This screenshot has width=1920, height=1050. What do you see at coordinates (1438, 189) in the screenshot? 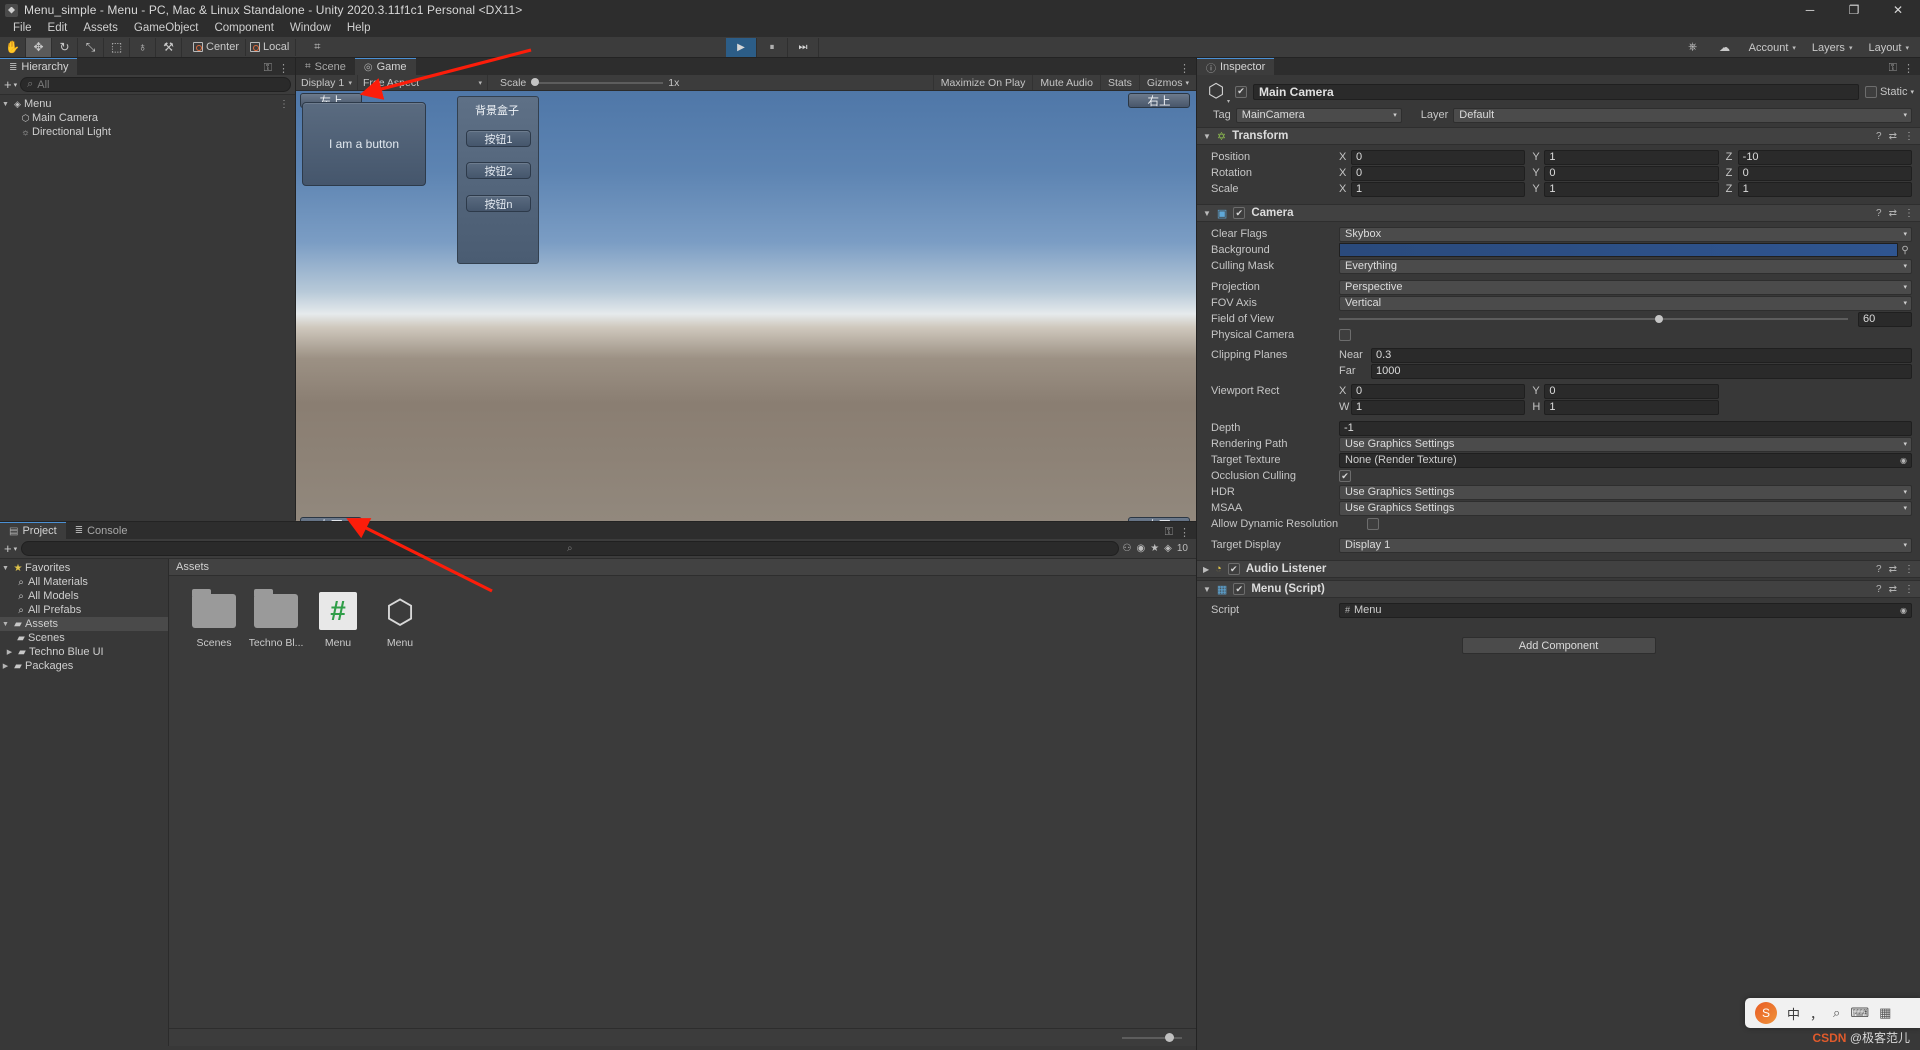
I see `scale-x-input: 1` at bounding box center [1438, 189].